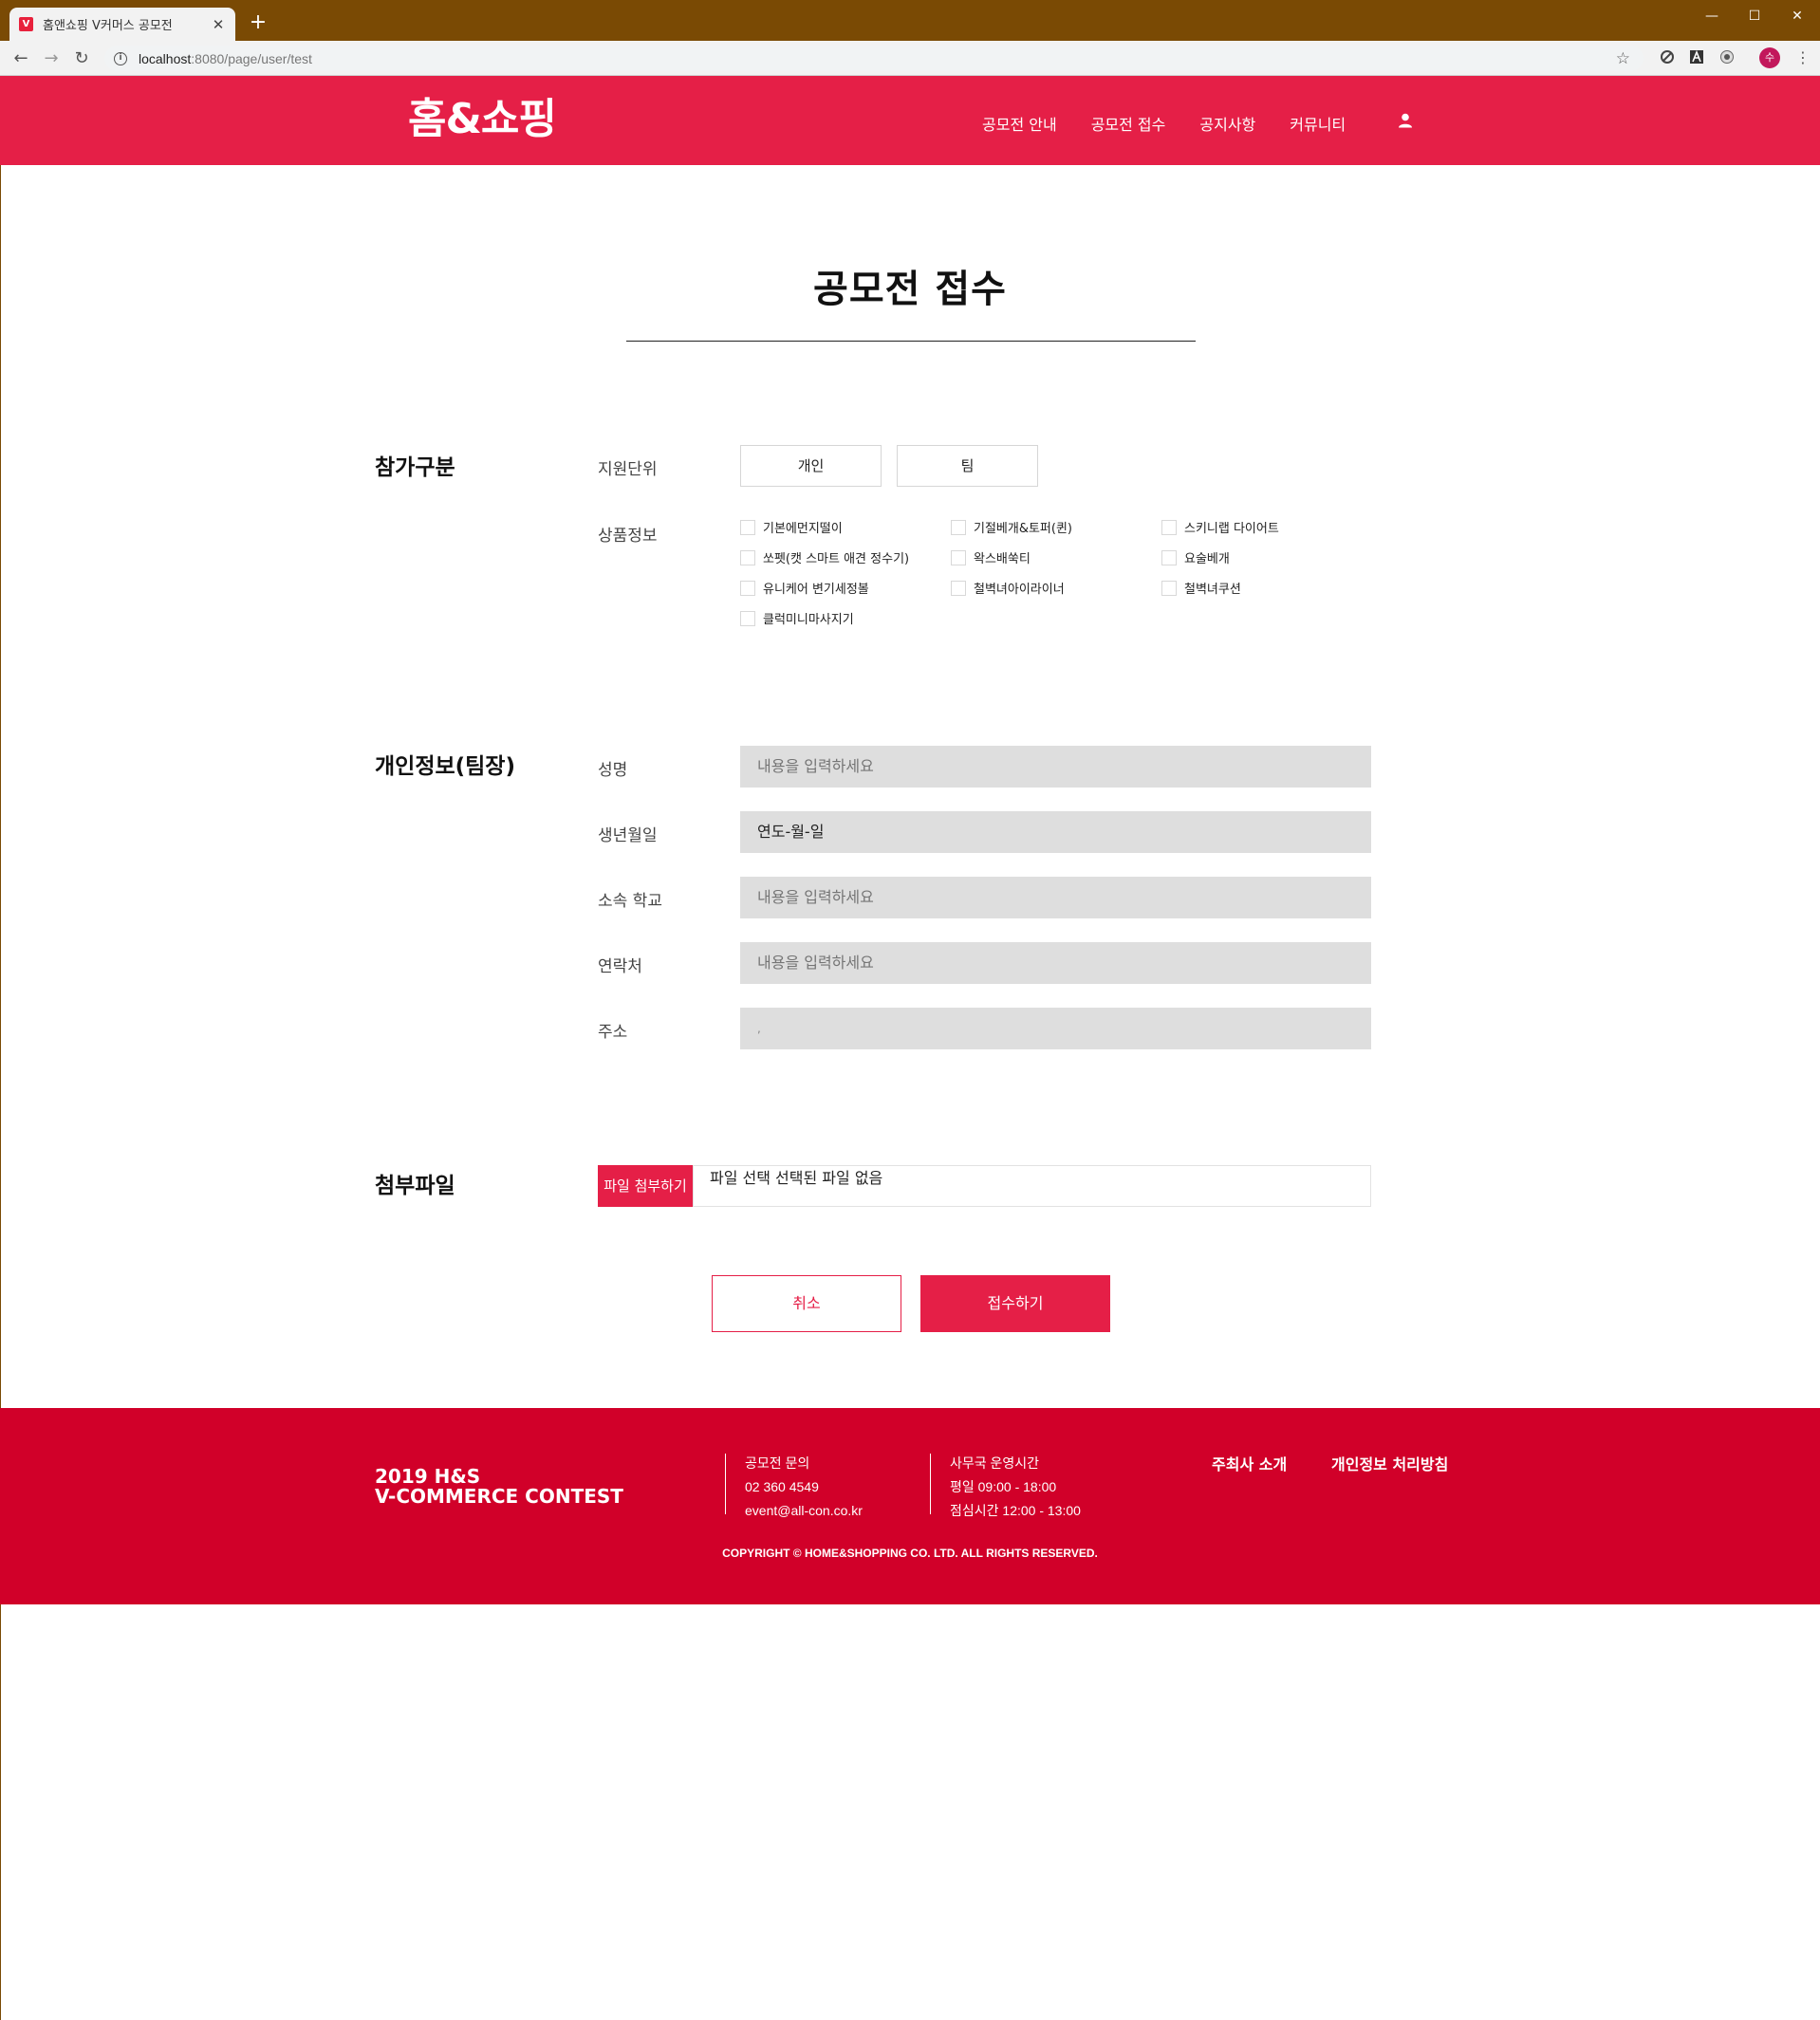  What do you see at coordinates (51, 58) in the screenshot?
I see `forward-button: →` at bounding box center [51, 58].